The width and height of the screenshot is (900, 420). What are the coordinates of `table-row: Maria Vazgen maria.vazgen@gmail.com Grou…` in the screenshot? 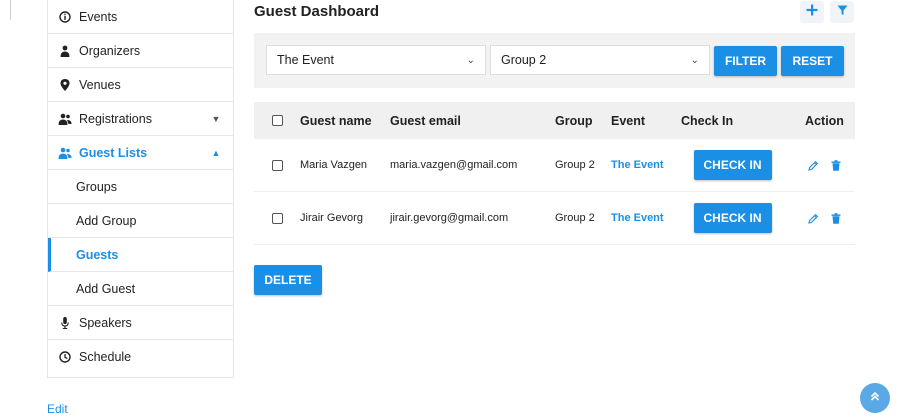 It's located at (554, 165).